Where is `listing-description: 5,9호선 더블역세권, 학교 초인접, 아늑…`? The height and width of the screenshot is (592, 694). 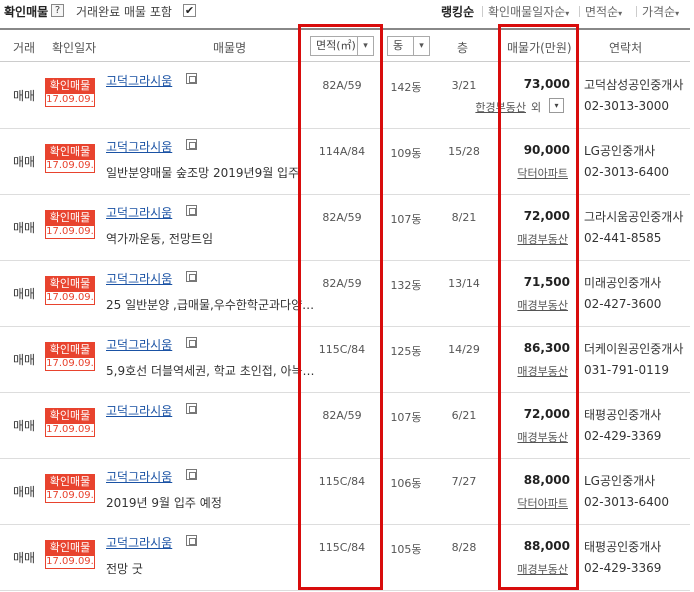 listing-description: 5,9호선 더블역세권, 학교 초인접, 아늑… is located at coordinates (210, 371).